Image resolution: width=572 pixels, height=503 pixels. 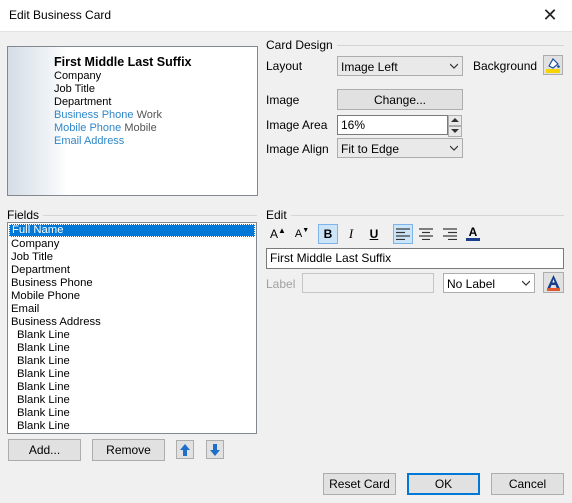 I want to click on image-align-label: Image Align, so click(x=297, y=149).